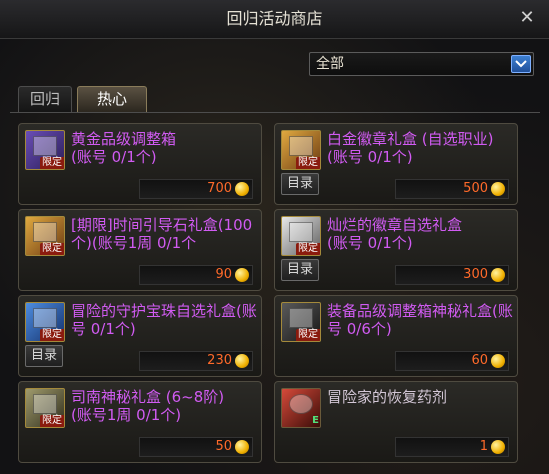 The image size is (549, 474). I want to click on price-value: 90, so click(223, 274).